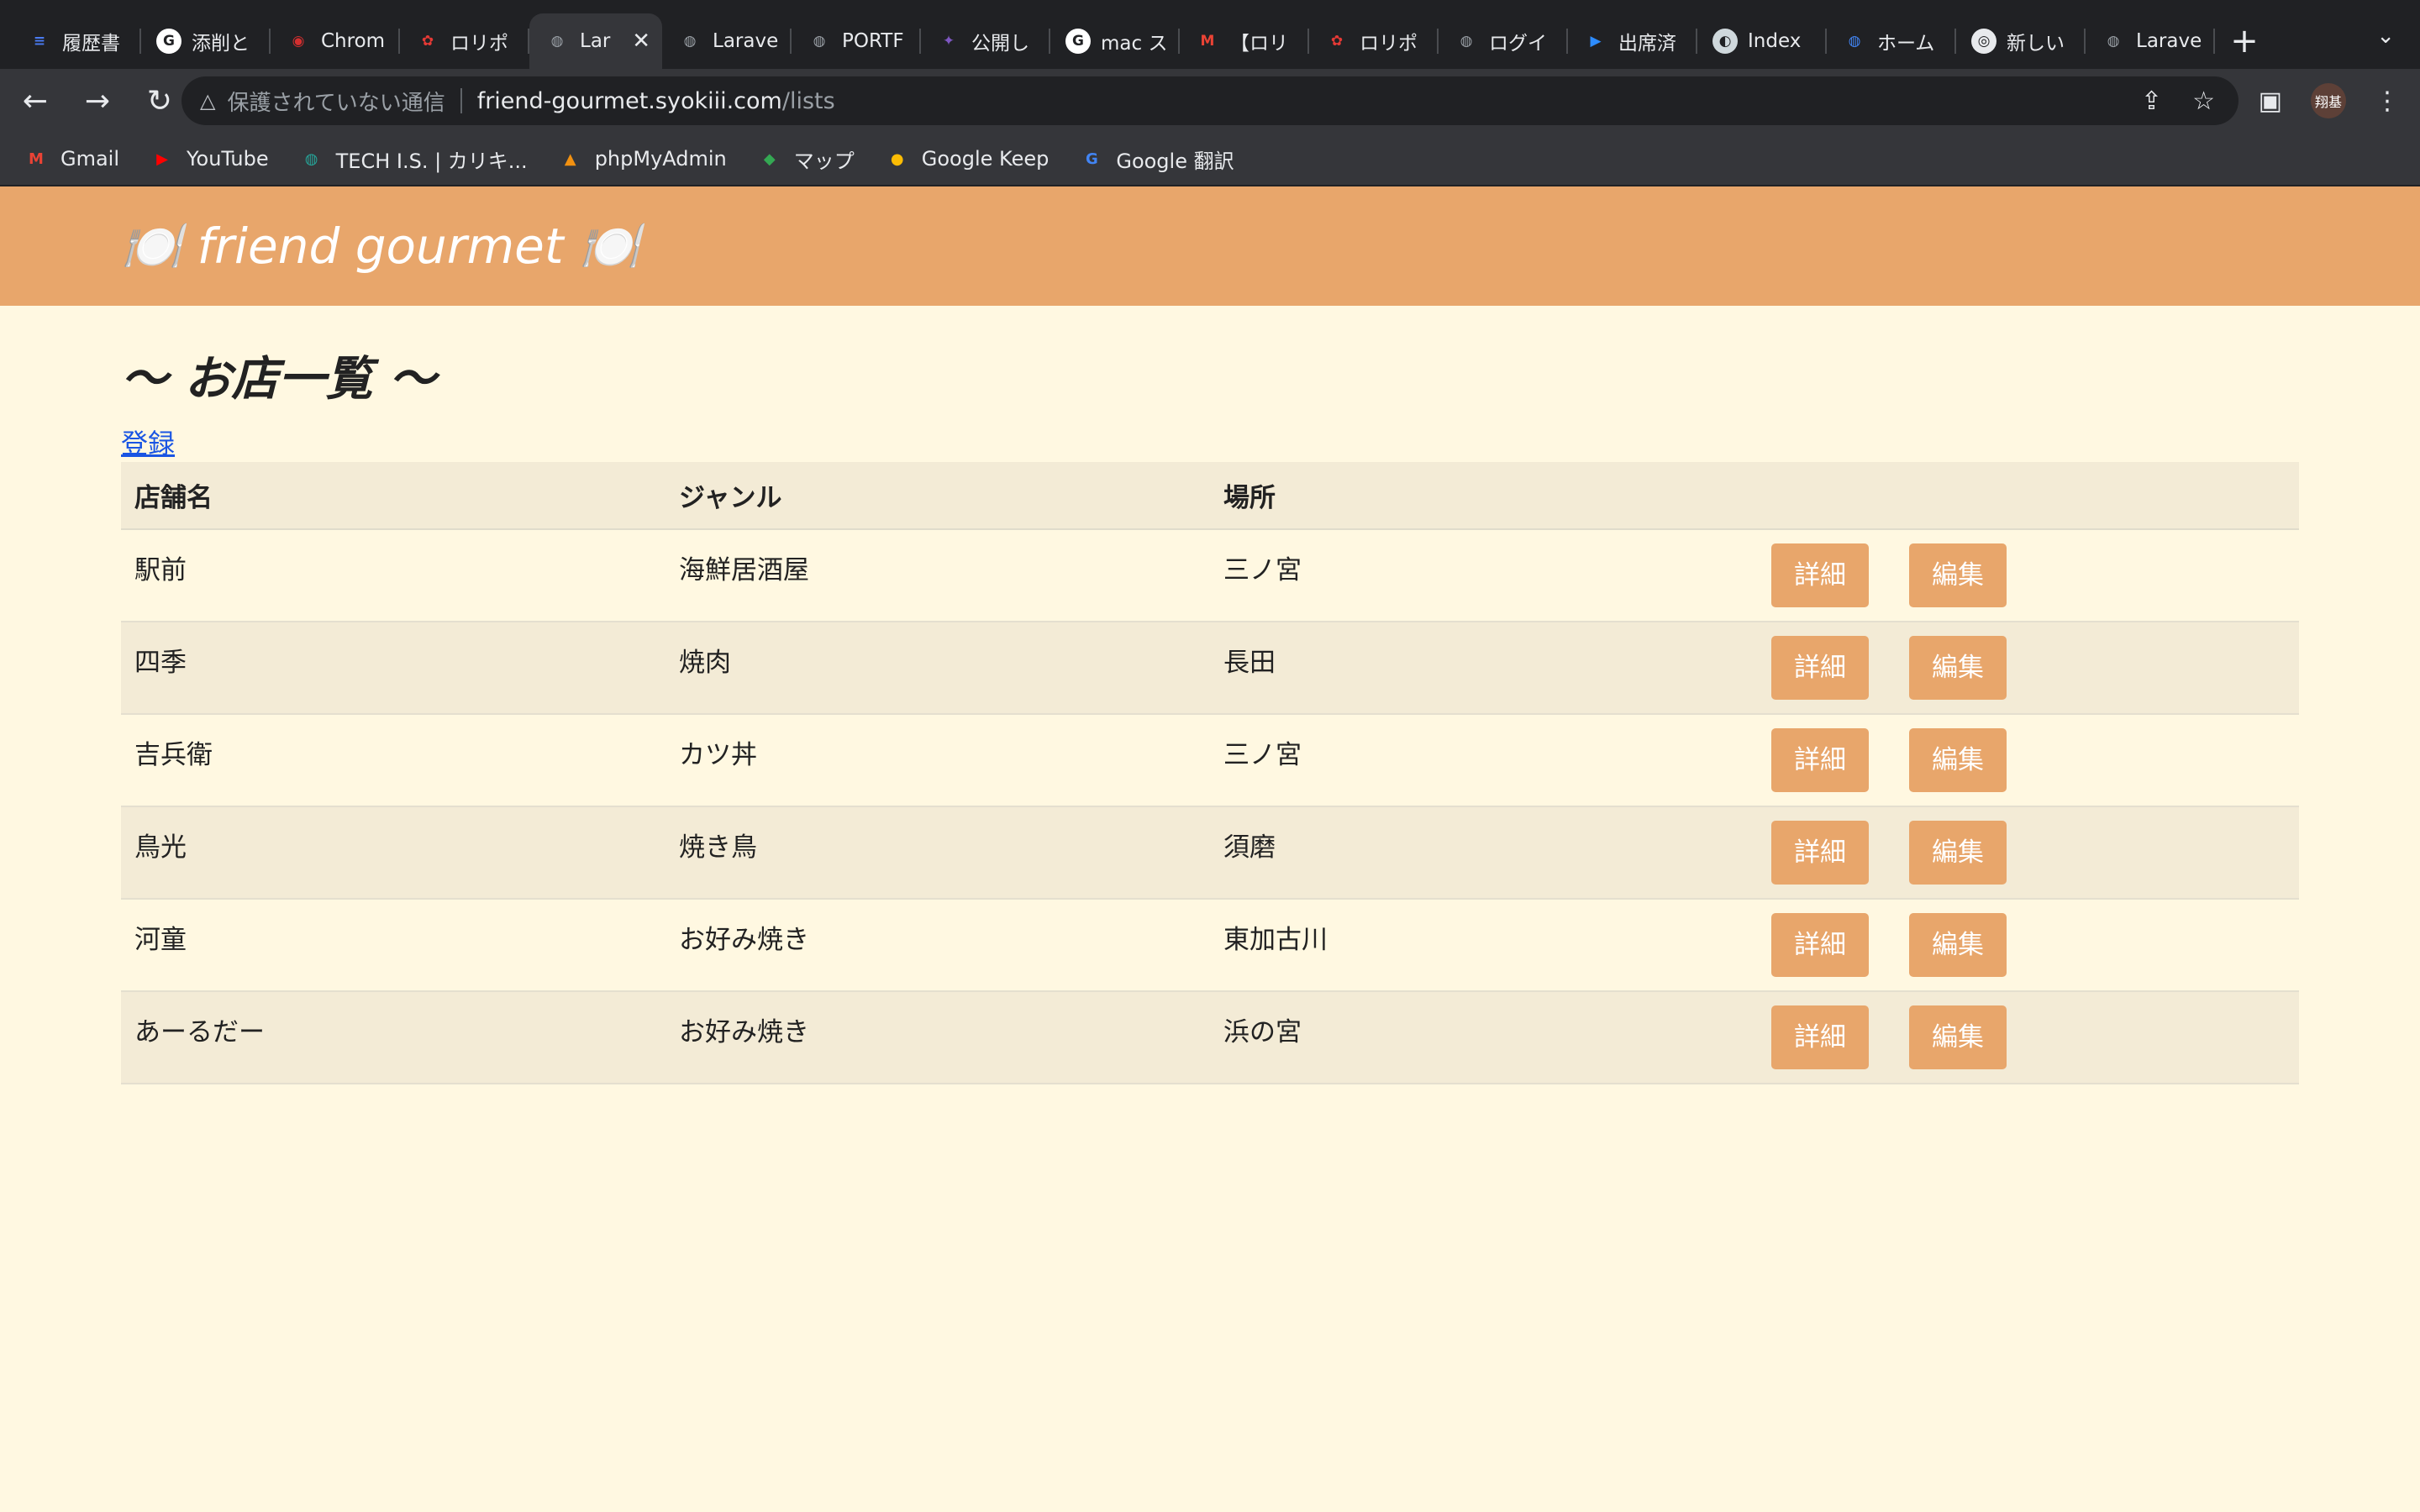 This screenshot has height=1512, width=2420. I want to click on place-cell: 浜の宮, so click(1490, 1037).